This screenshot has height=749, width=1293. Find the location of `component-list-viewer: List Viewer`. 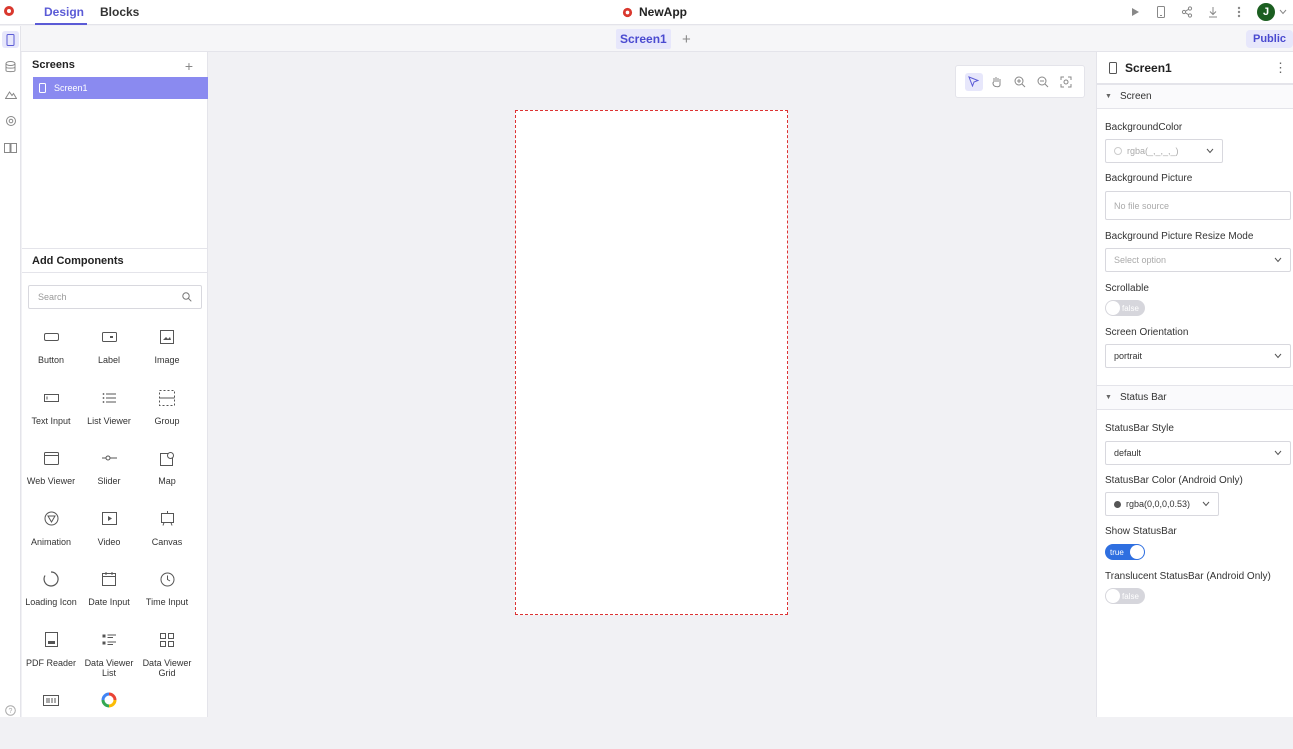

component-list-viewer: List Viewer is located at coordinates (109, 416).